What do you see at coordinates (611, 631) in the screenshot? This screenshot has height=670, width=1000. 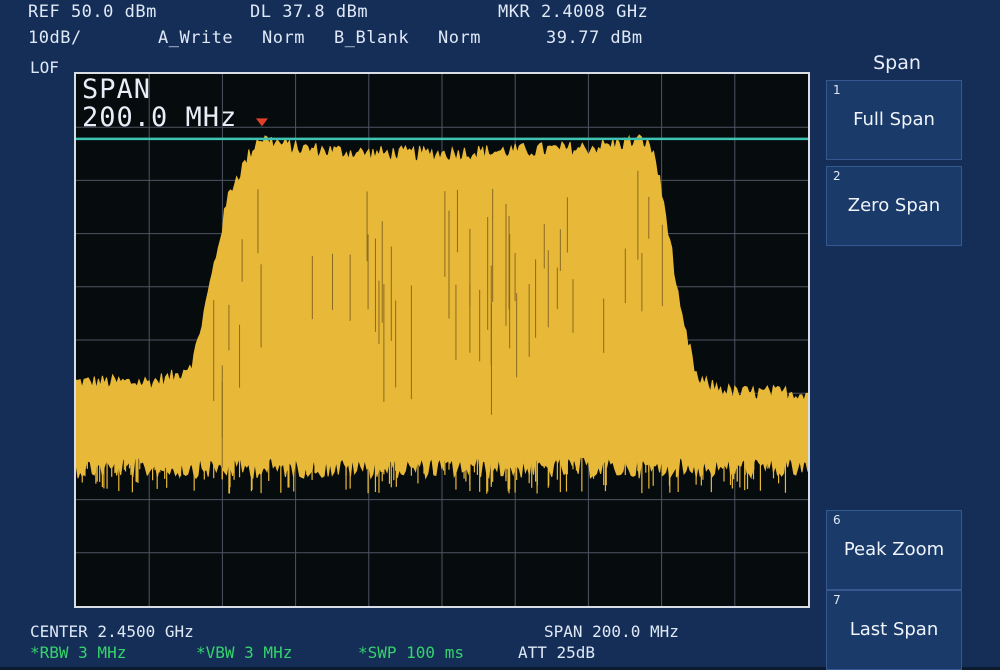 I see `span-readout: SPAN 200.0 MHz` at bounding box center [611, 631].